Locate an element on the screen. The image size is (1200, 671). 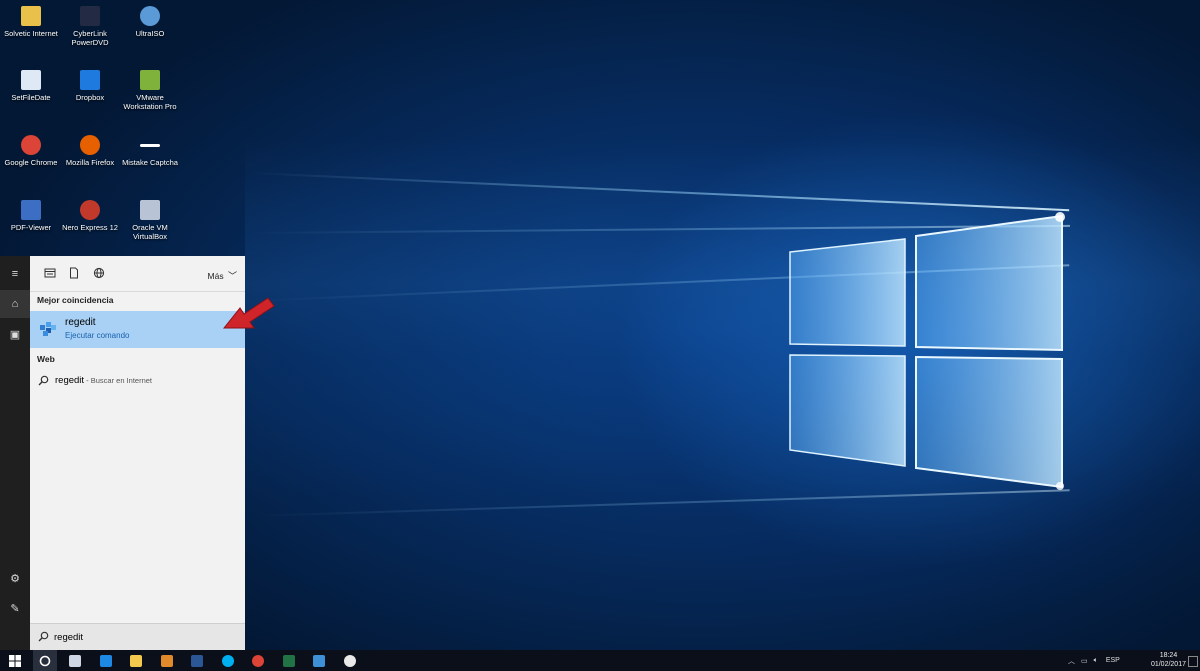
more-filters-label: Más is located at coordinates (215, 276).